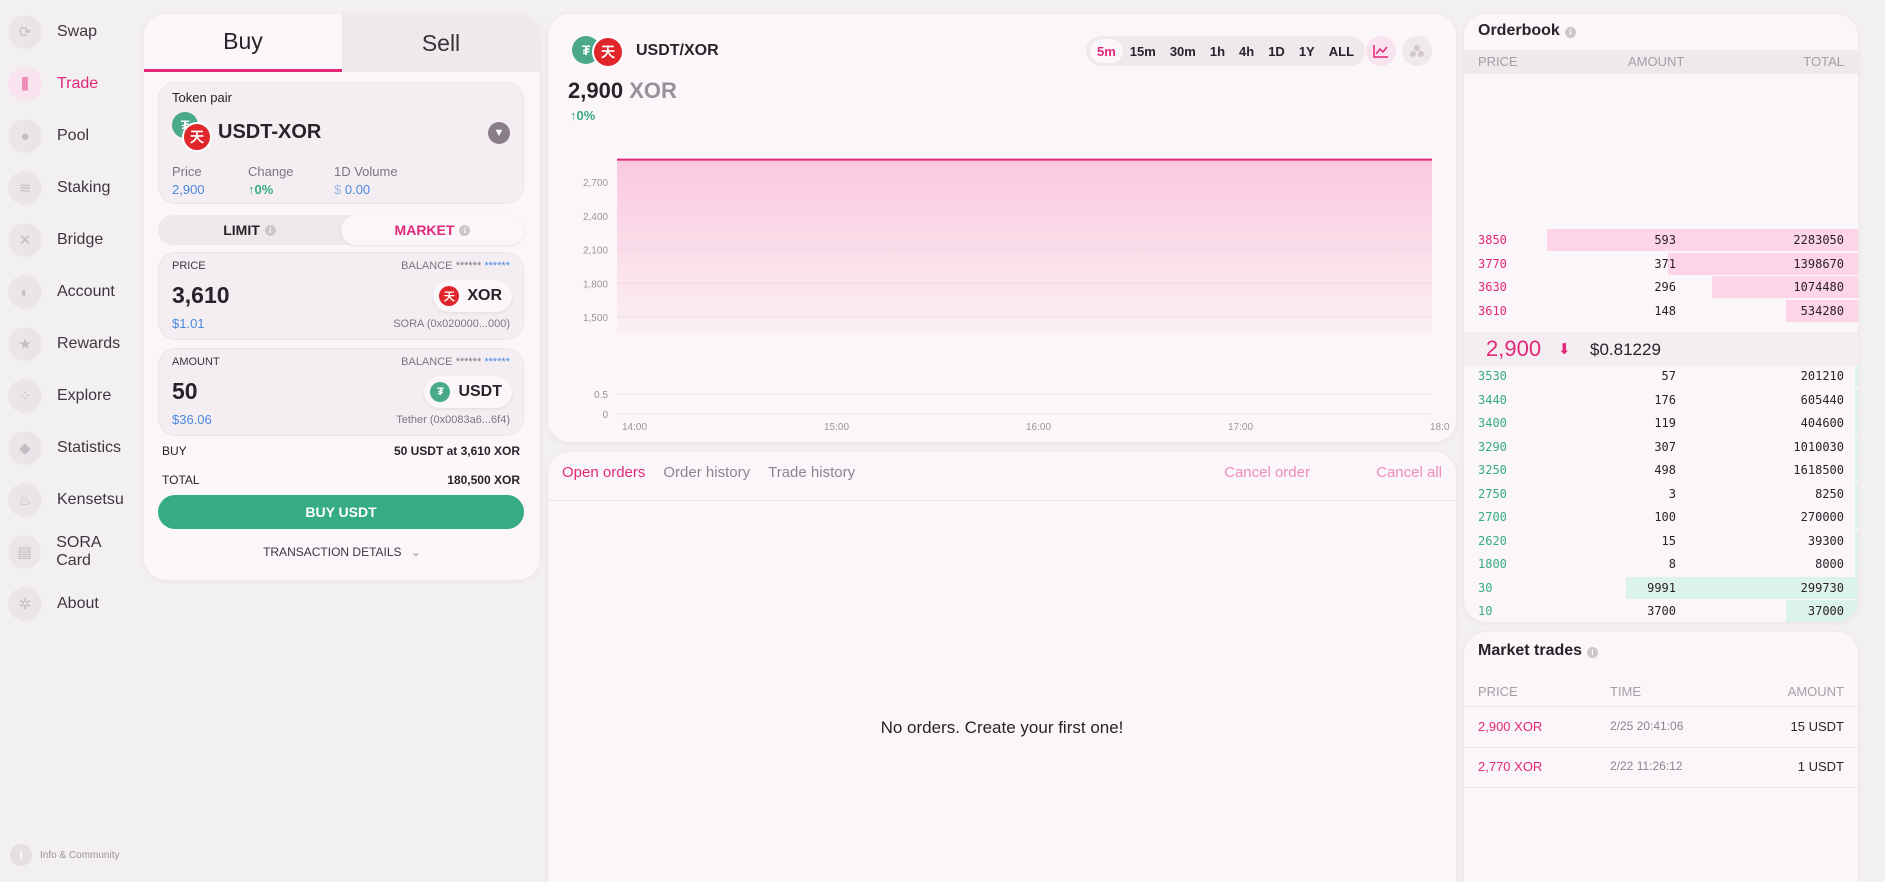 The width and height of the screenshot is (1885, 882). Describe the element at coordinates (73, 292) in the screenshot. I see `sidebar-item-account: ◐ Account` at that location.